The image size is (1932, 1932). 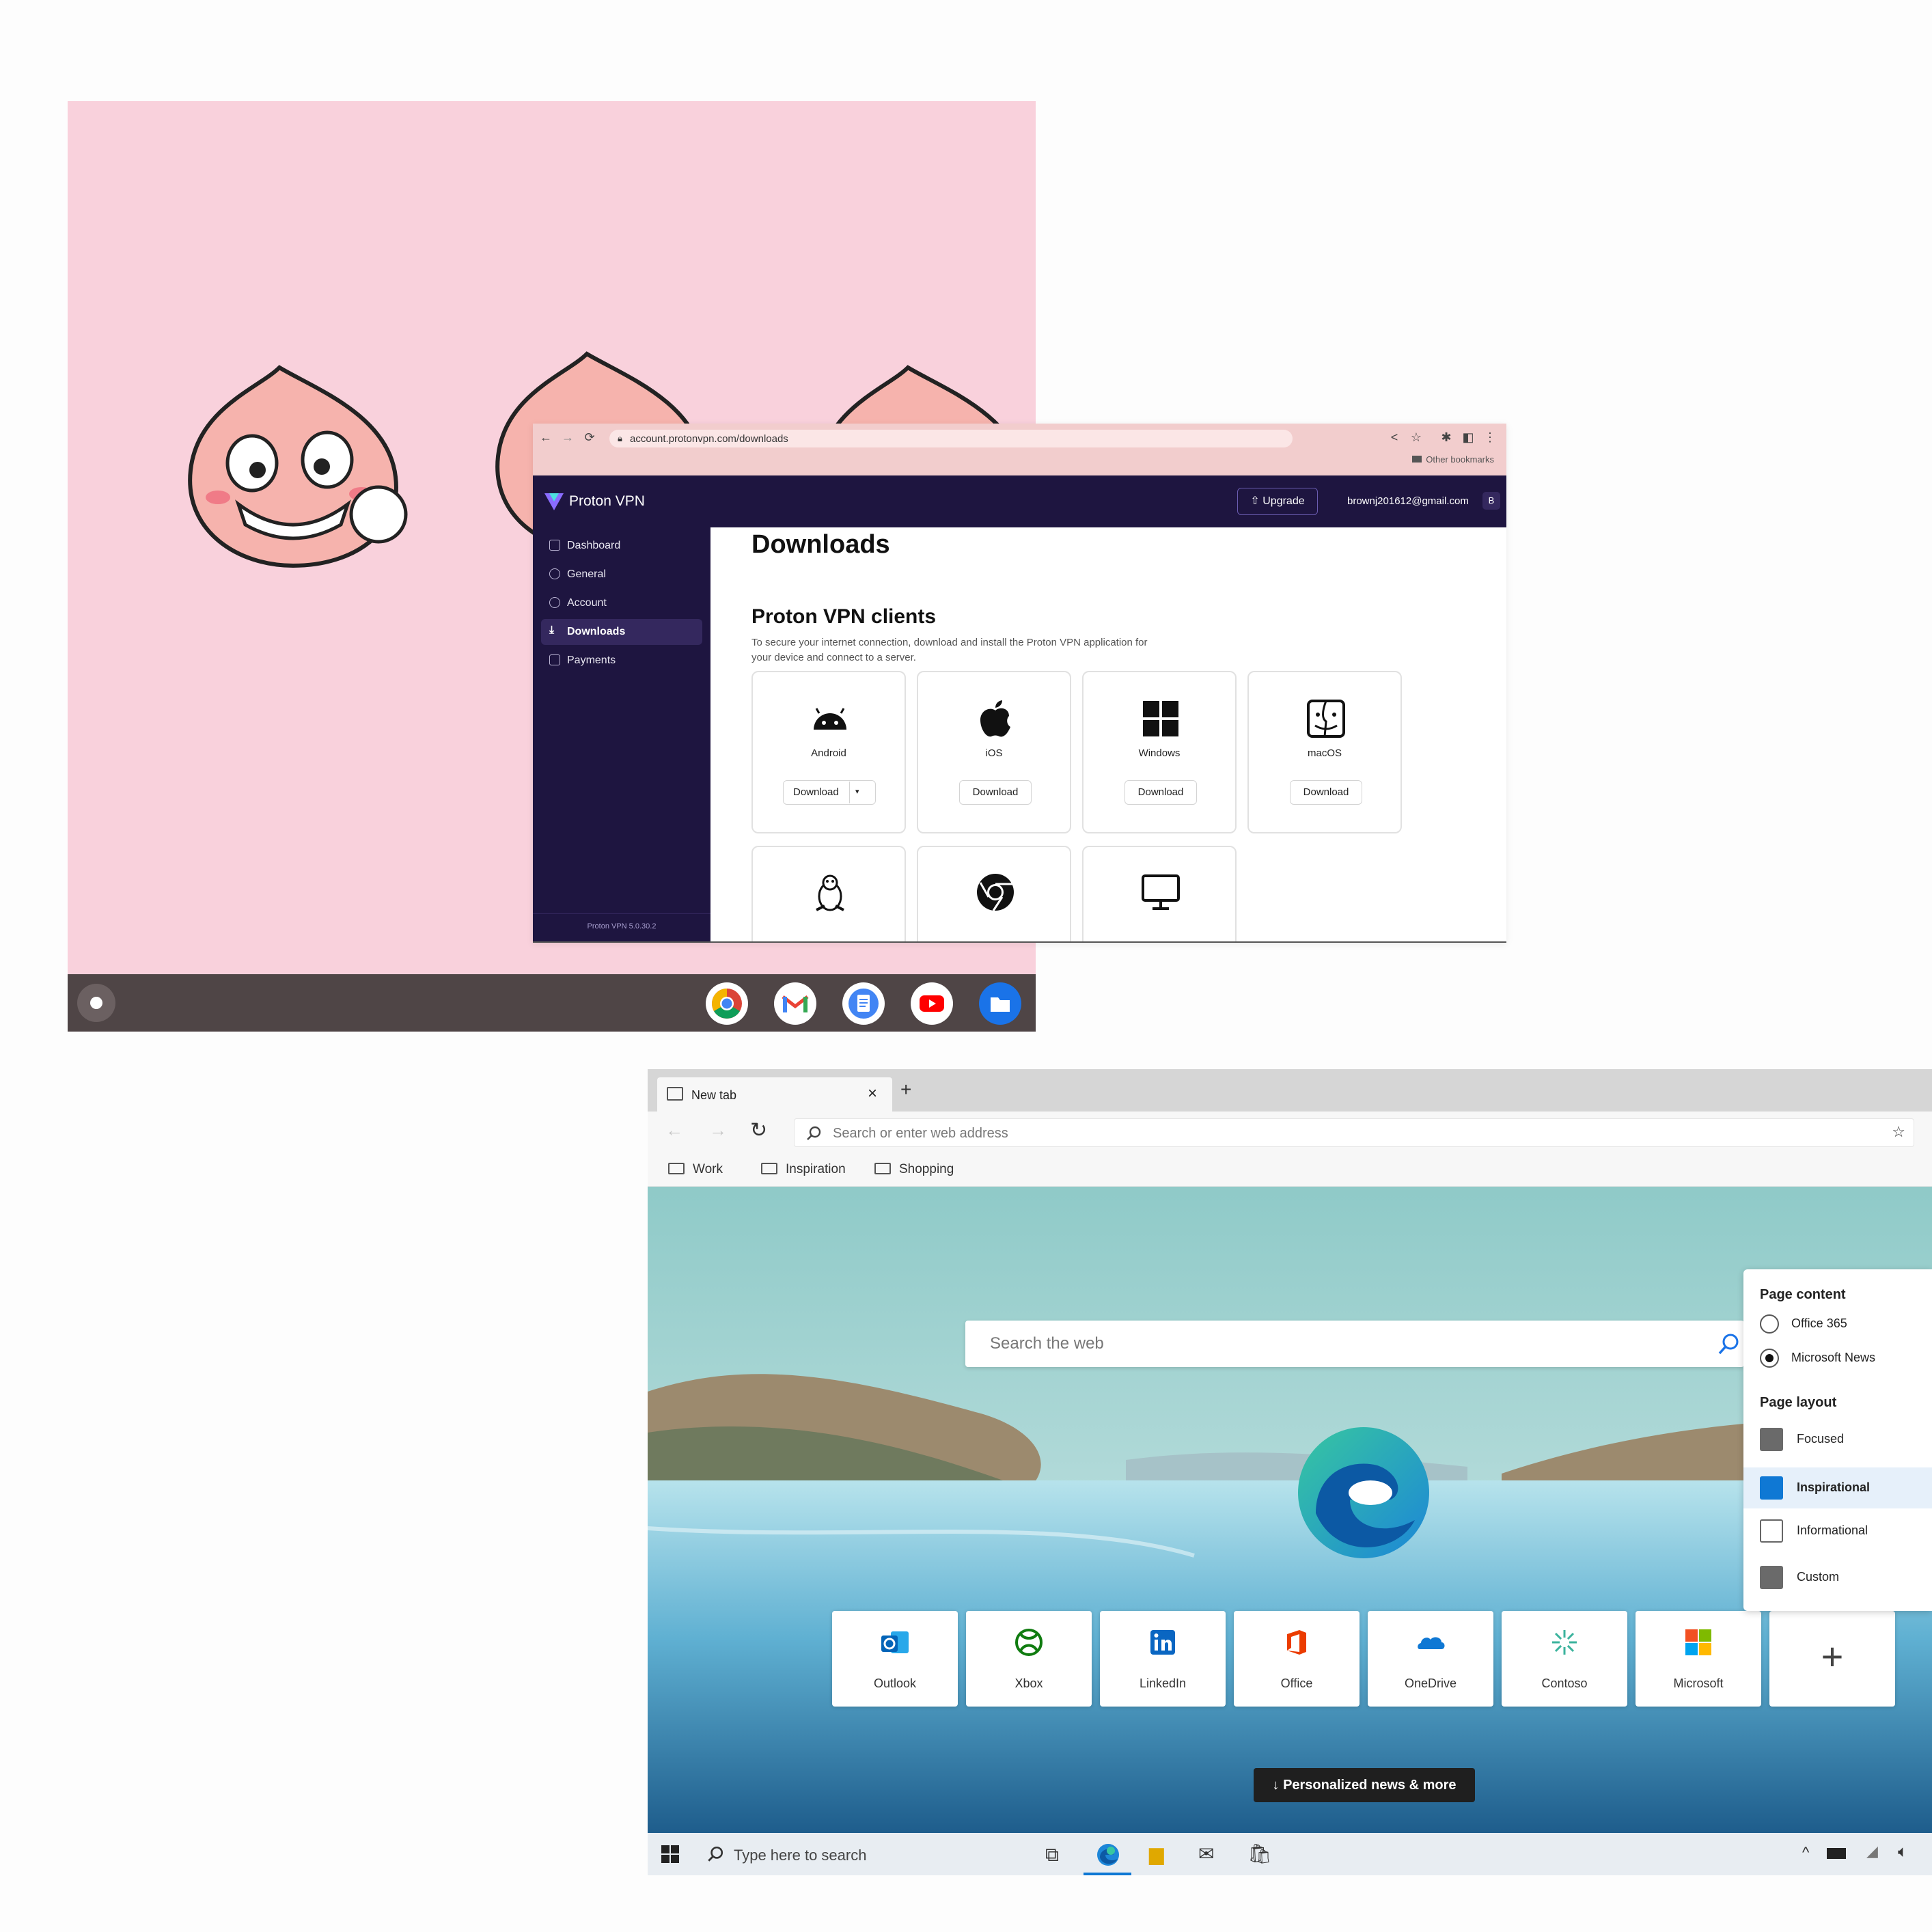 What do you see at coordinates (1163, 1659) in the screenshot?
I see `tile-linkedin: LinkedIn` at bounding box center [1163, 1659].